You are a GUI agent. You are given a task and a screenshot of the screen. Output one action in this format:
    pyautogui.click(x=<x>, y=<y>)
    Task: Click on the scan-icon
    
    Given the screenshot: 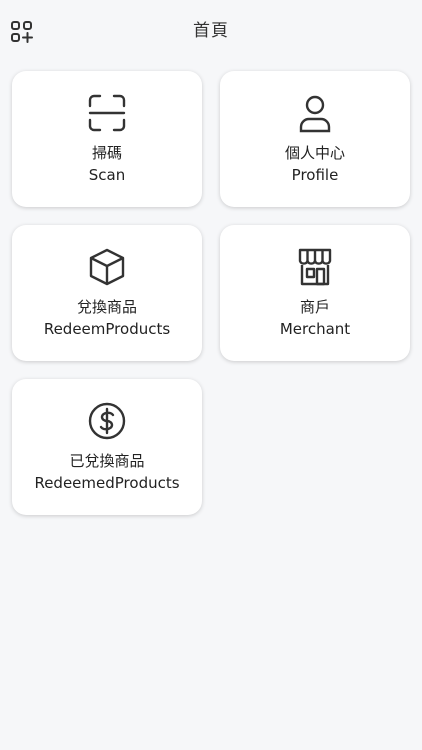 What is the action you would take?
    pyautogui.click(x=107, y=113)
    